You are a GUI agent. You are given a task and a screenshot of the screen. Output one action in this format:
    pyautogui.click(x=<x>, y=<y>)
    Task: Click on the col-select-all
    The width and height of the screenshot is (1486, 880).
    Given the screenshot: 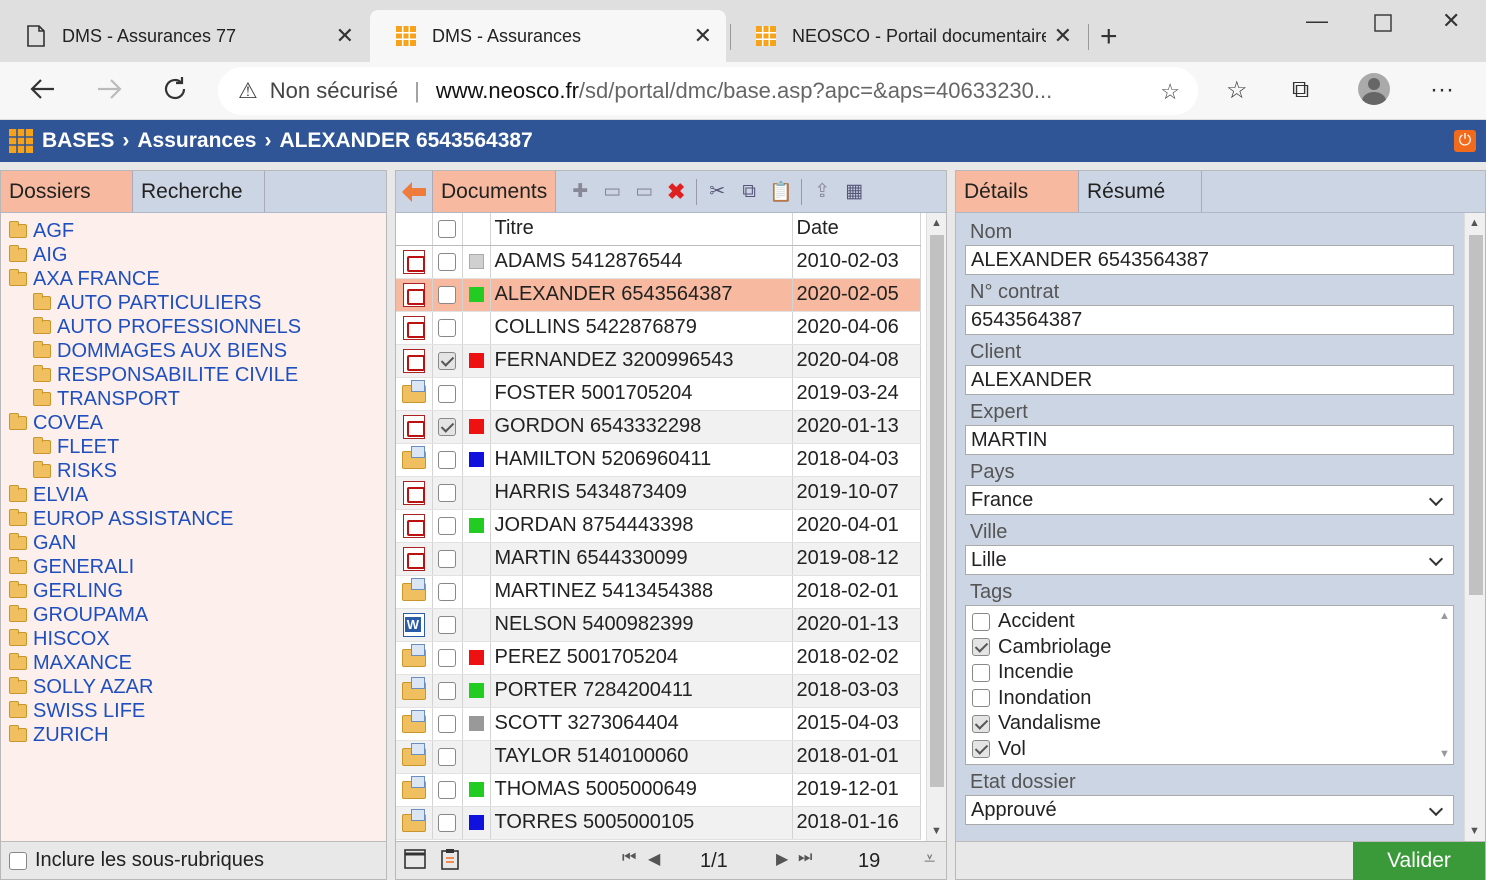 What is the action you would take?
    pyautogui.click(x=447, y=229)
    